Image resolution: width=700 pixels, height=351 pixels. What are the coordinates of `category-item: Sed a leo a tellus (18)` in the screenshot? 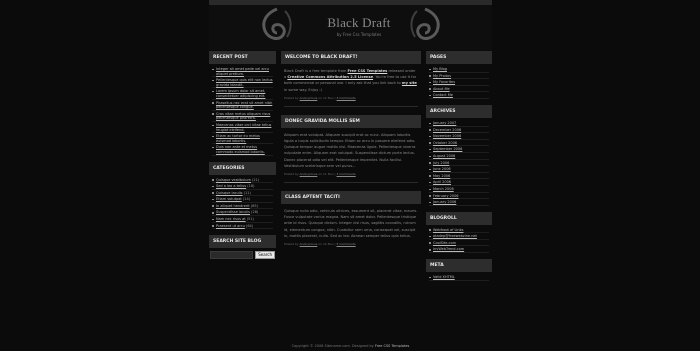 It's located at (242, 187).